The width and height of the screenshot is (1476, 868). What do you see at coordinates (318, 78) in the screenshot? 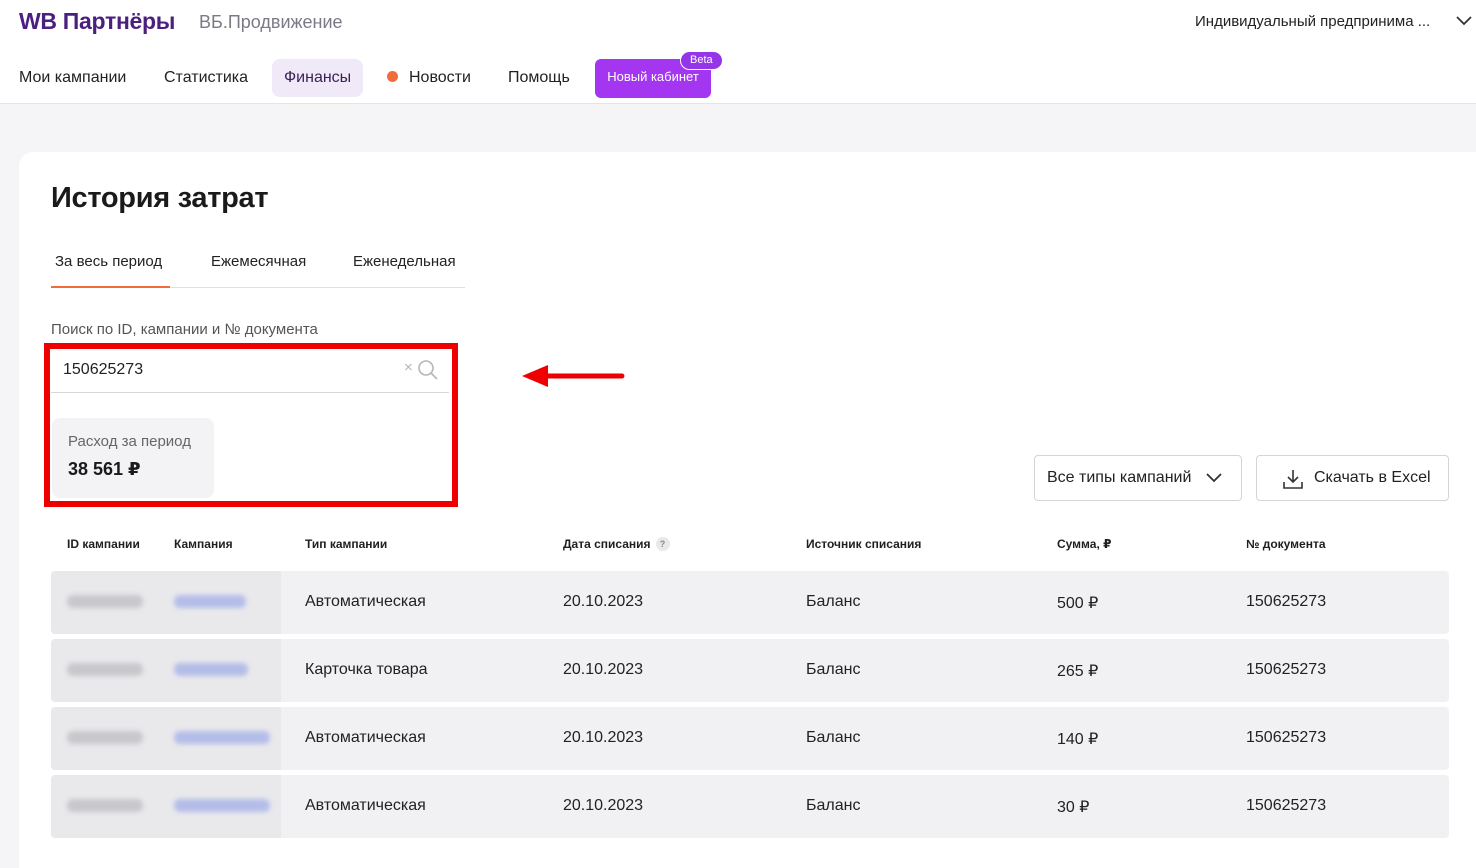
I see `nav-finance: Финансы` at bounding box center [318, 78].